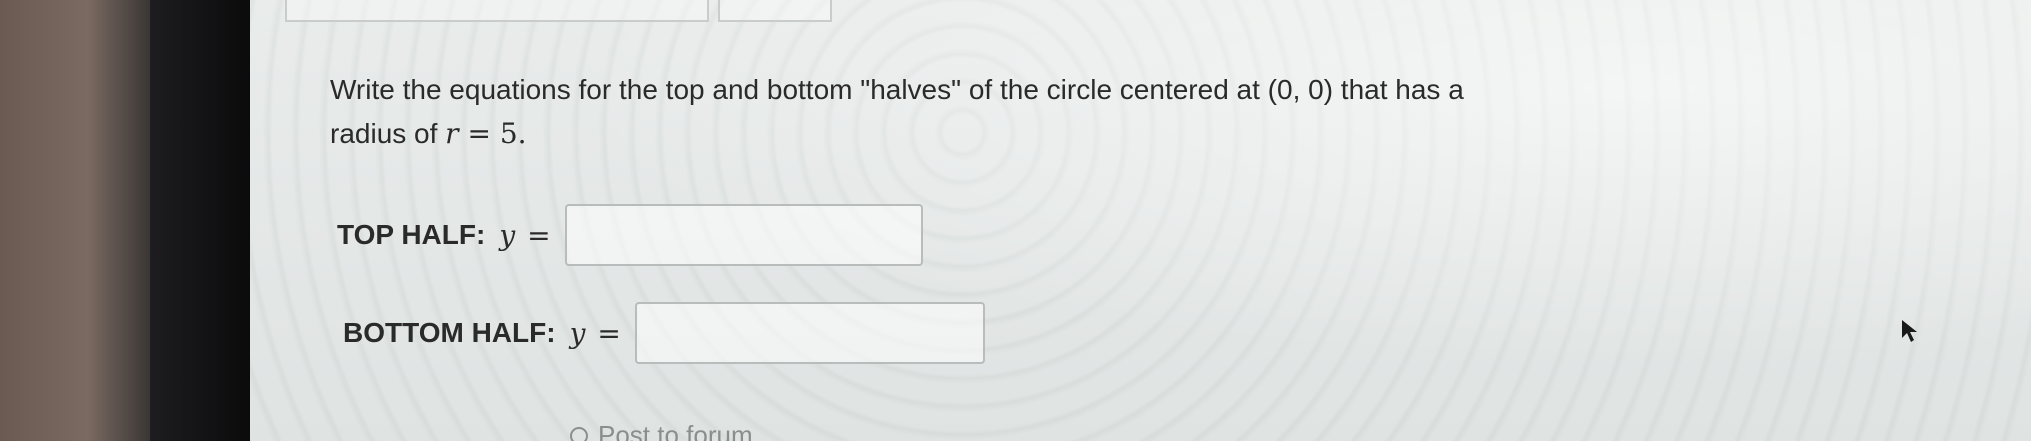 Image resolution: width=2031 pixels, height=441 pixels. Describe the element at coordinates (449, 332) in the screenshot. I see `bottom-half-label: BOTTOM HALF:` at that location.